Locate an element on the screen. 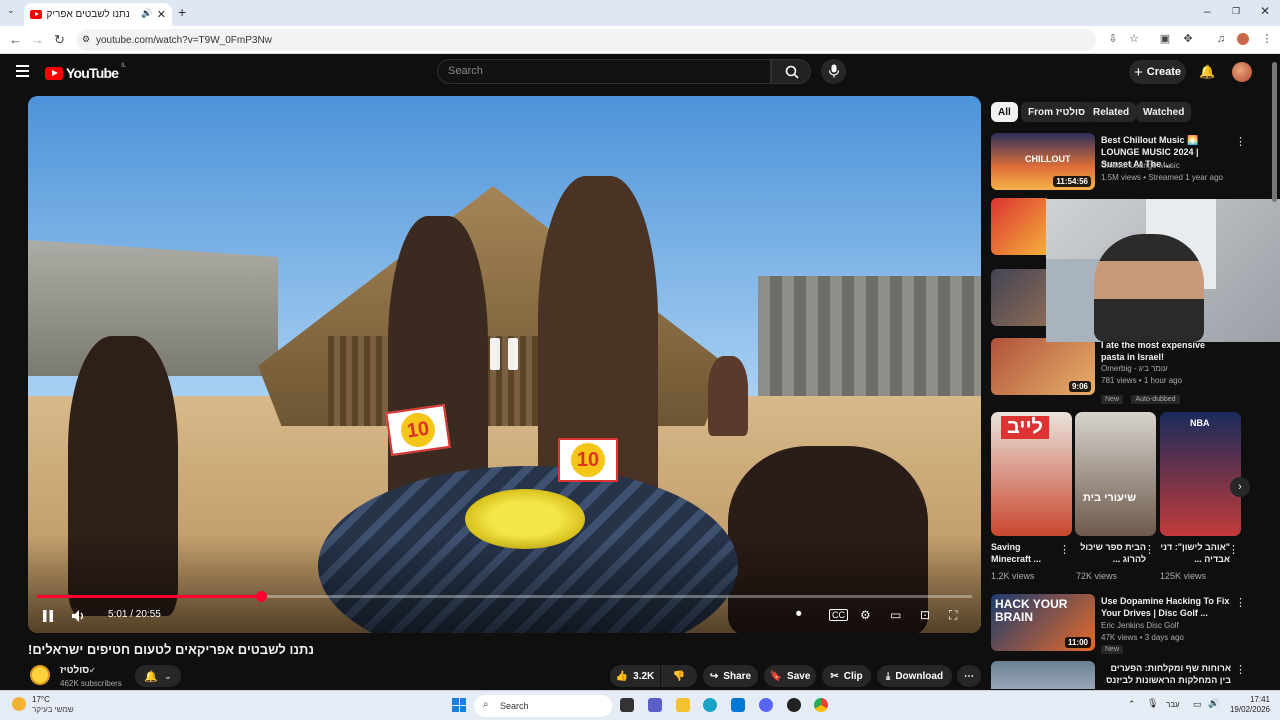  search-input: Search is located at coordinates (604, 71).